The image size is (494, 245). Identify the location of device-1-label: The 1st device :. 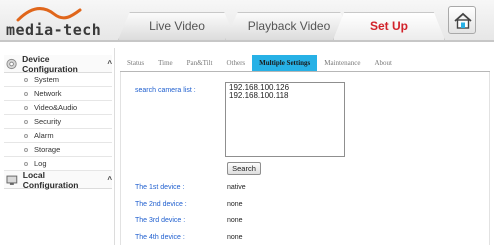
(160, 187).